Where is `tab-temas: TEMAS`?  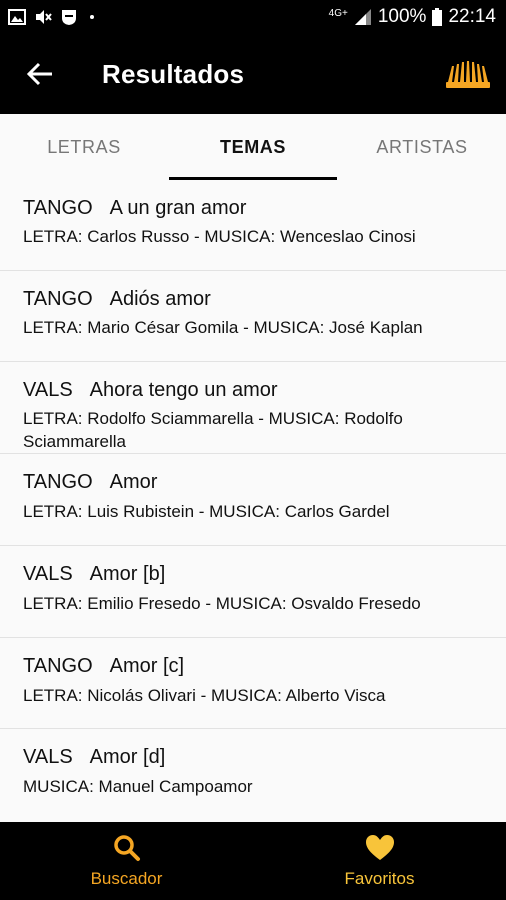
tab-temas: TEMAS is located at coordinates (253, 147).